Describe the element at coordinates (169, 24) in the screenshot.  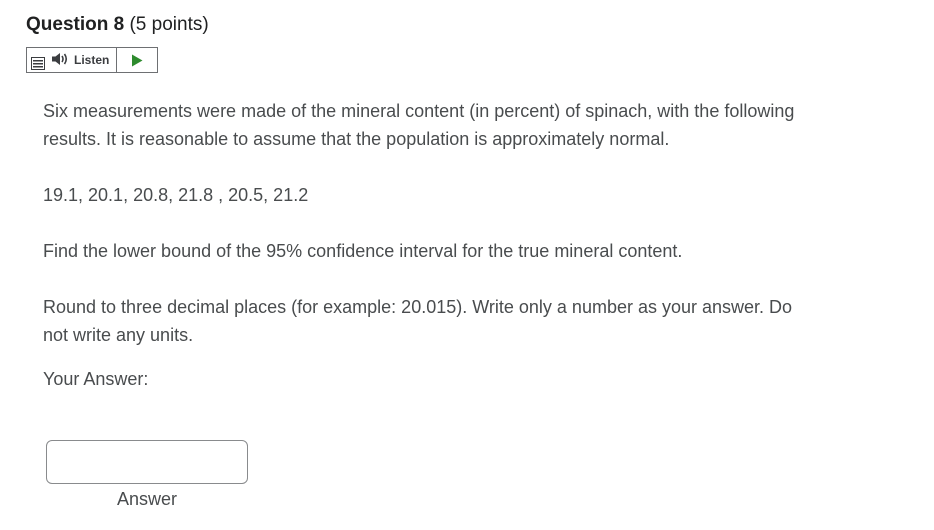
I see `question-points: (5 points)` at that location.